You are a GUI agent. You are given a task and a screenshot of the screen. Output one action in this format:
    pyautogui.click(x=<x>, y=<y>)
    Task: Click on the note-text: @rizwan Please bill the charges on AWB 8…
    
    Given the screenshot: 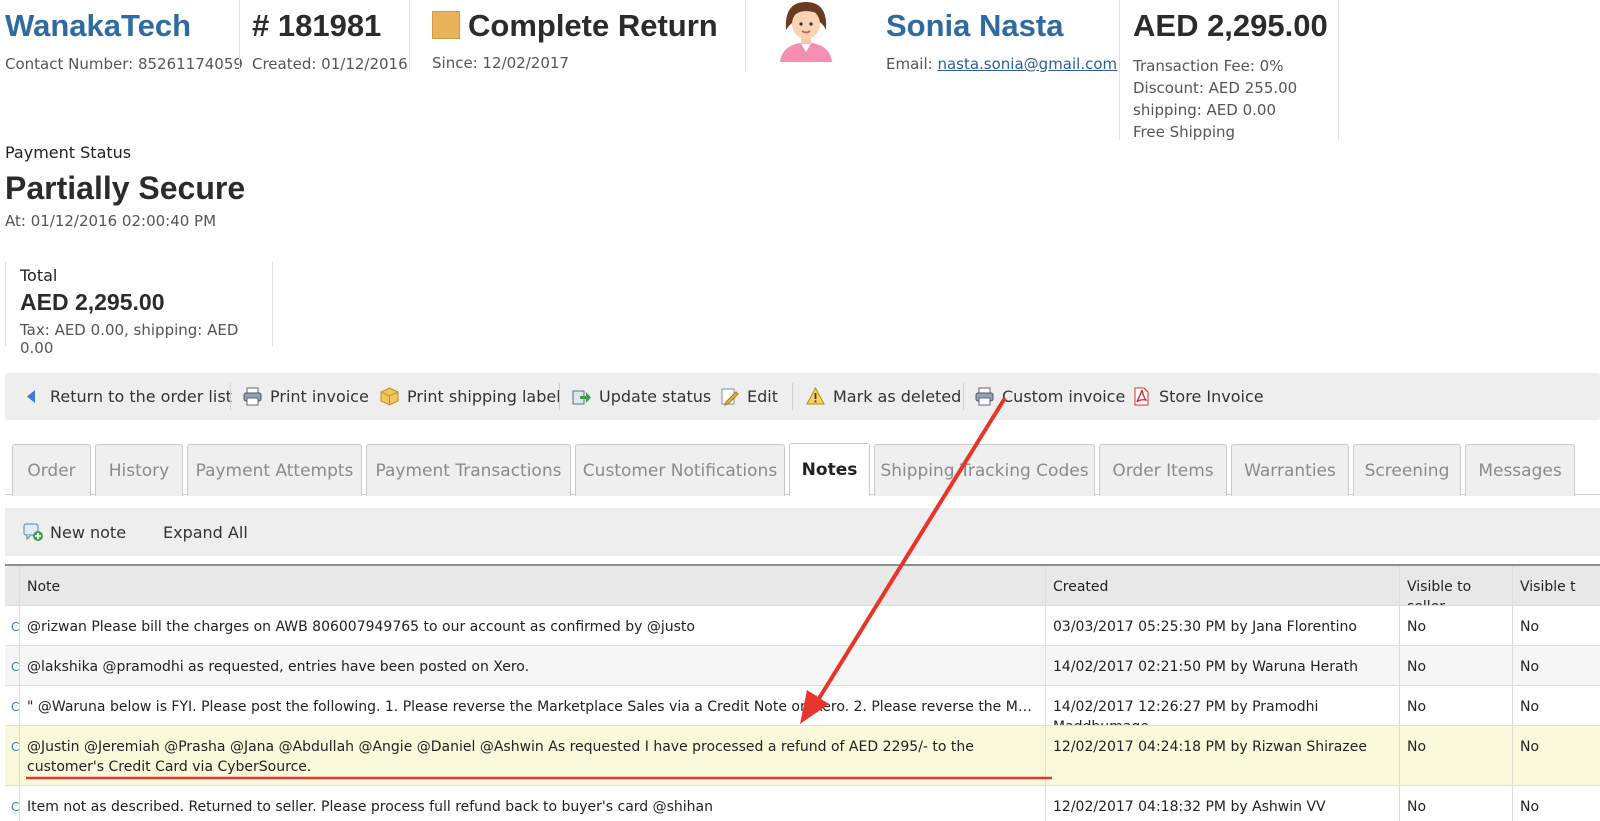 What is the action you would take?
    pyautogui.click(x=532, y=625)
    